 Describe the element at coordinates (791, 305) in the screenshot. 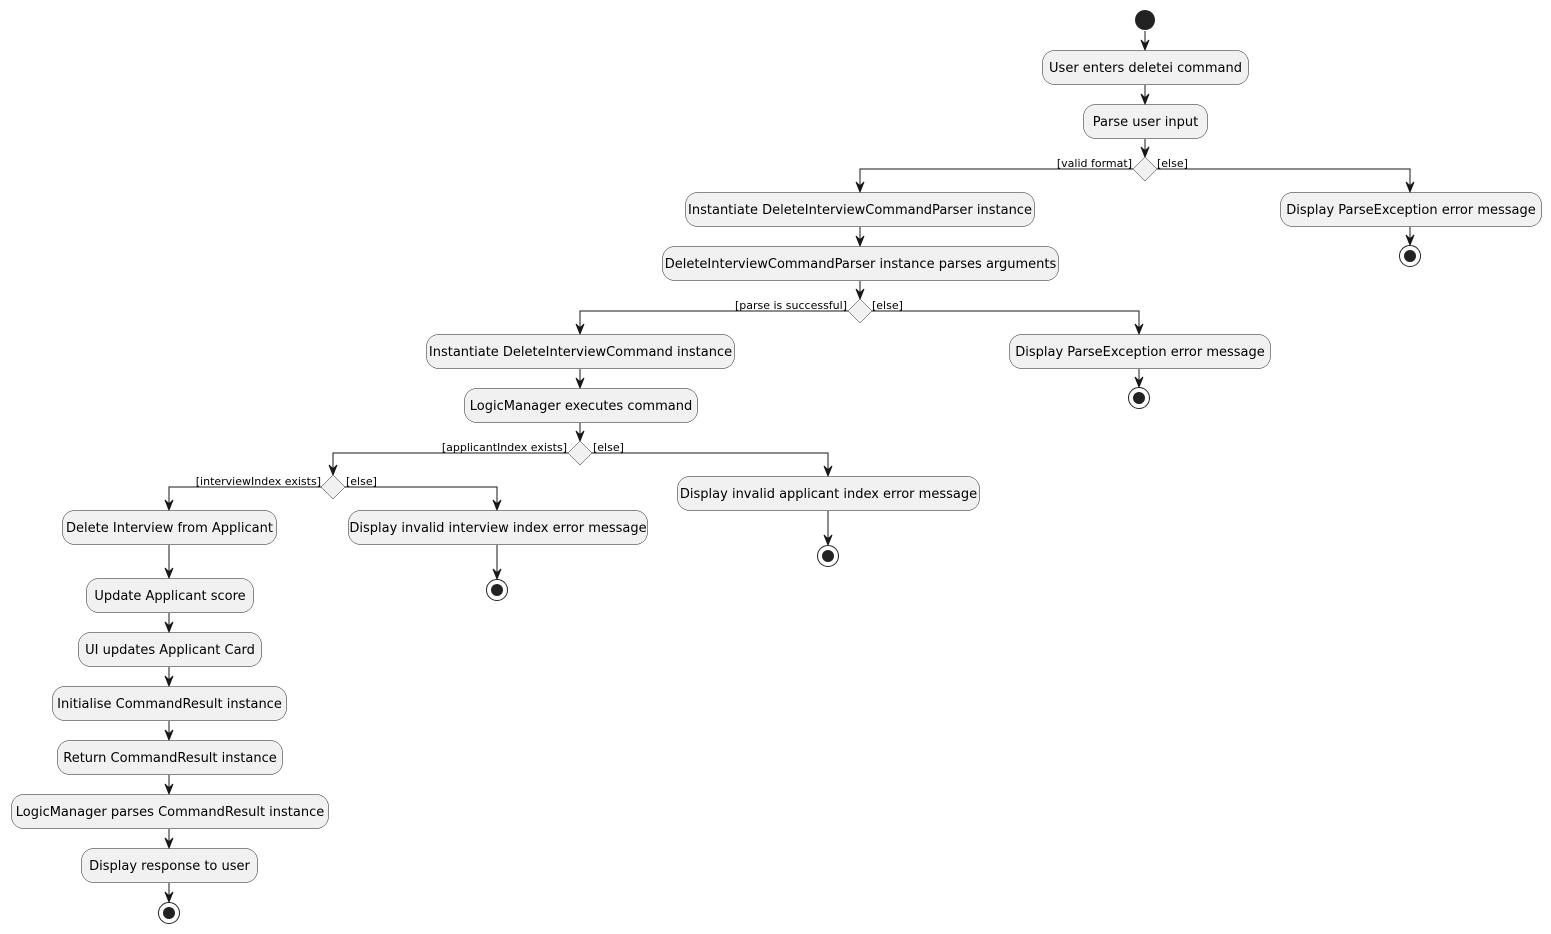

I see `guard-parse-successful: [parse is successful]` at that location.